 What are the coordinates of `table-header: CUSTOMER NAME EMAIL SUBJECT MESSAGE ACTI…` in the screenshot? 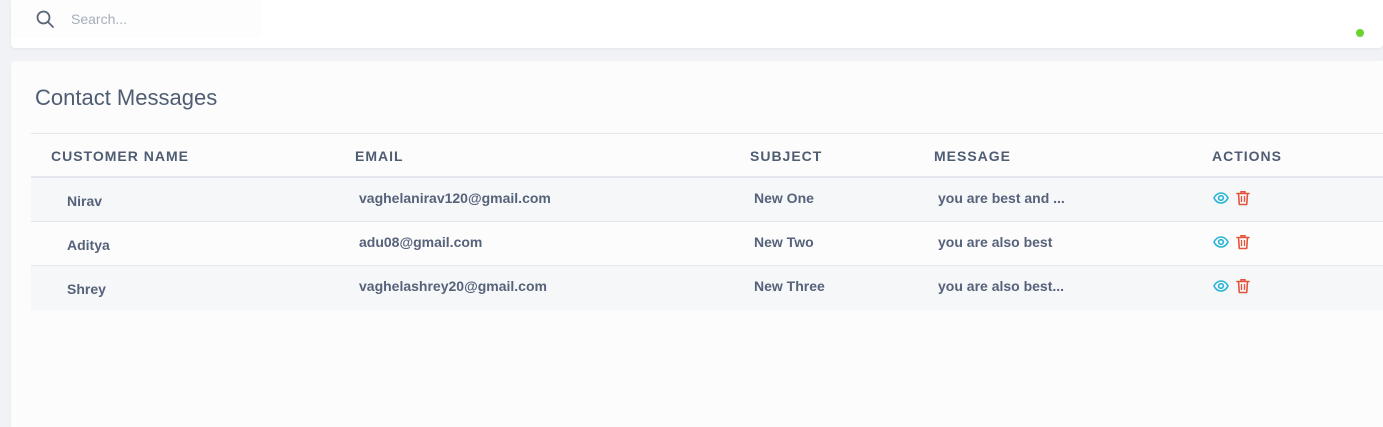 It's located at (707, 156).